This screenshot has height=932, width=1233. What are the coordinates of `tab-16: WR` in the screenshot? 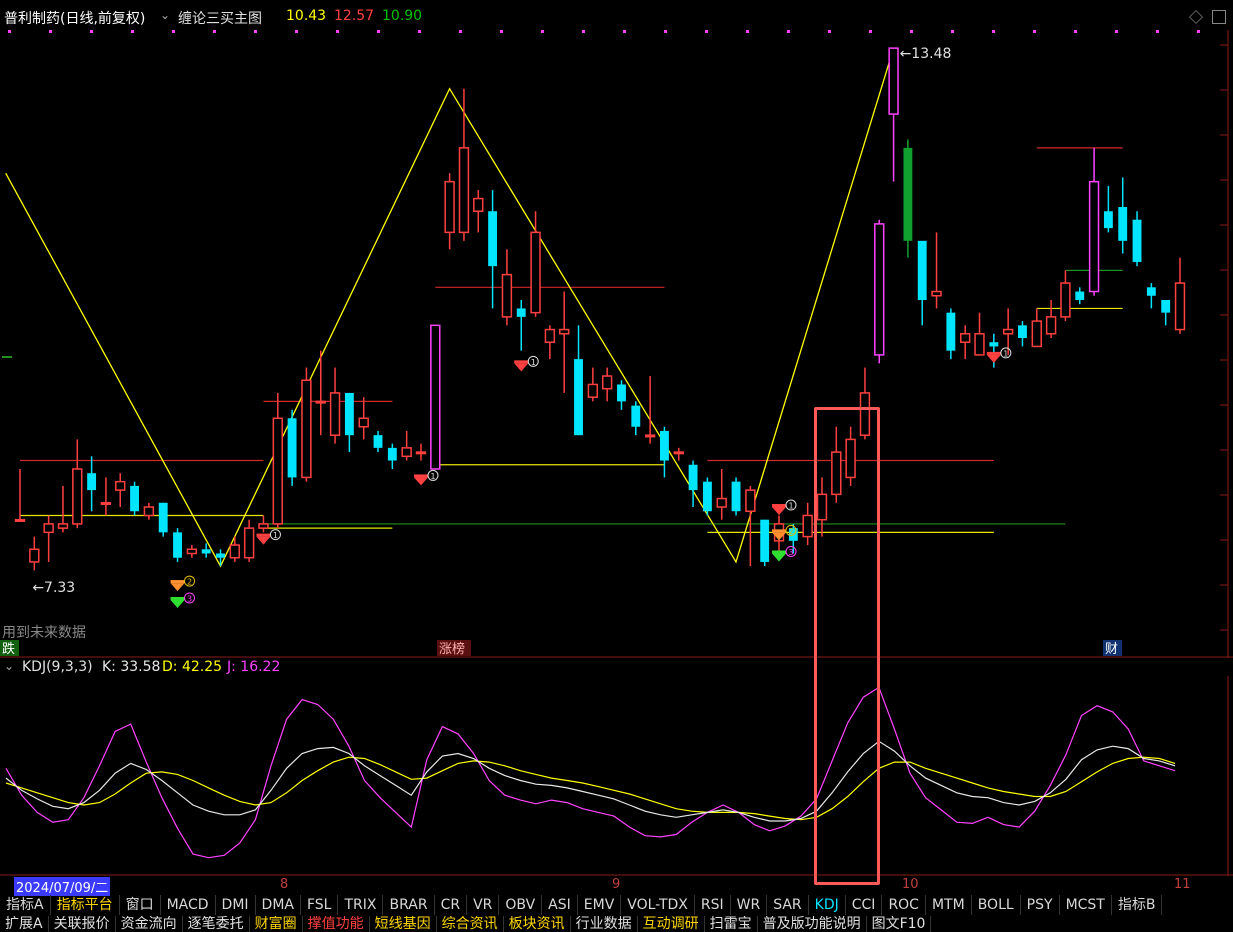 It's located at (749, 905).